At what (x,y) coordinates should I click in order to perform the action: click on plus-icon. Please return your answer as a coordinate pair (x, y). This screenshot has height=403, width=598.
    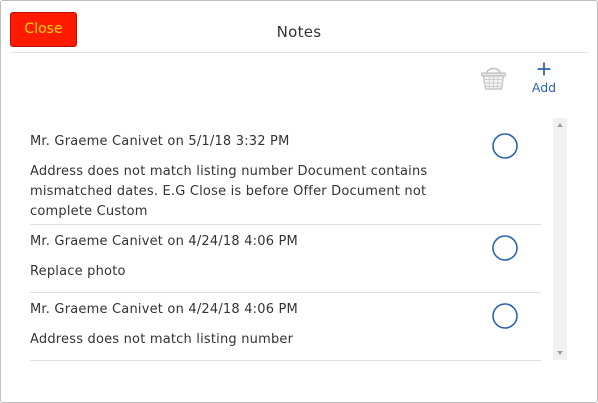
    Looking at the image, I should click on (544, 69).